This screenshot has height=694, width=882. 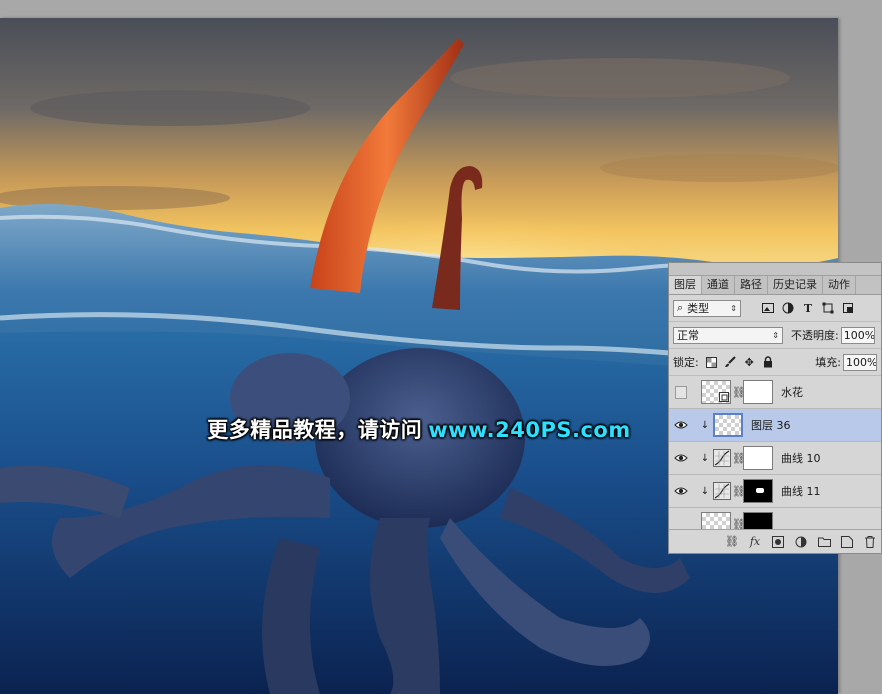 I want to click on blend-mode-value: 正常, so click(x=688, y=335).